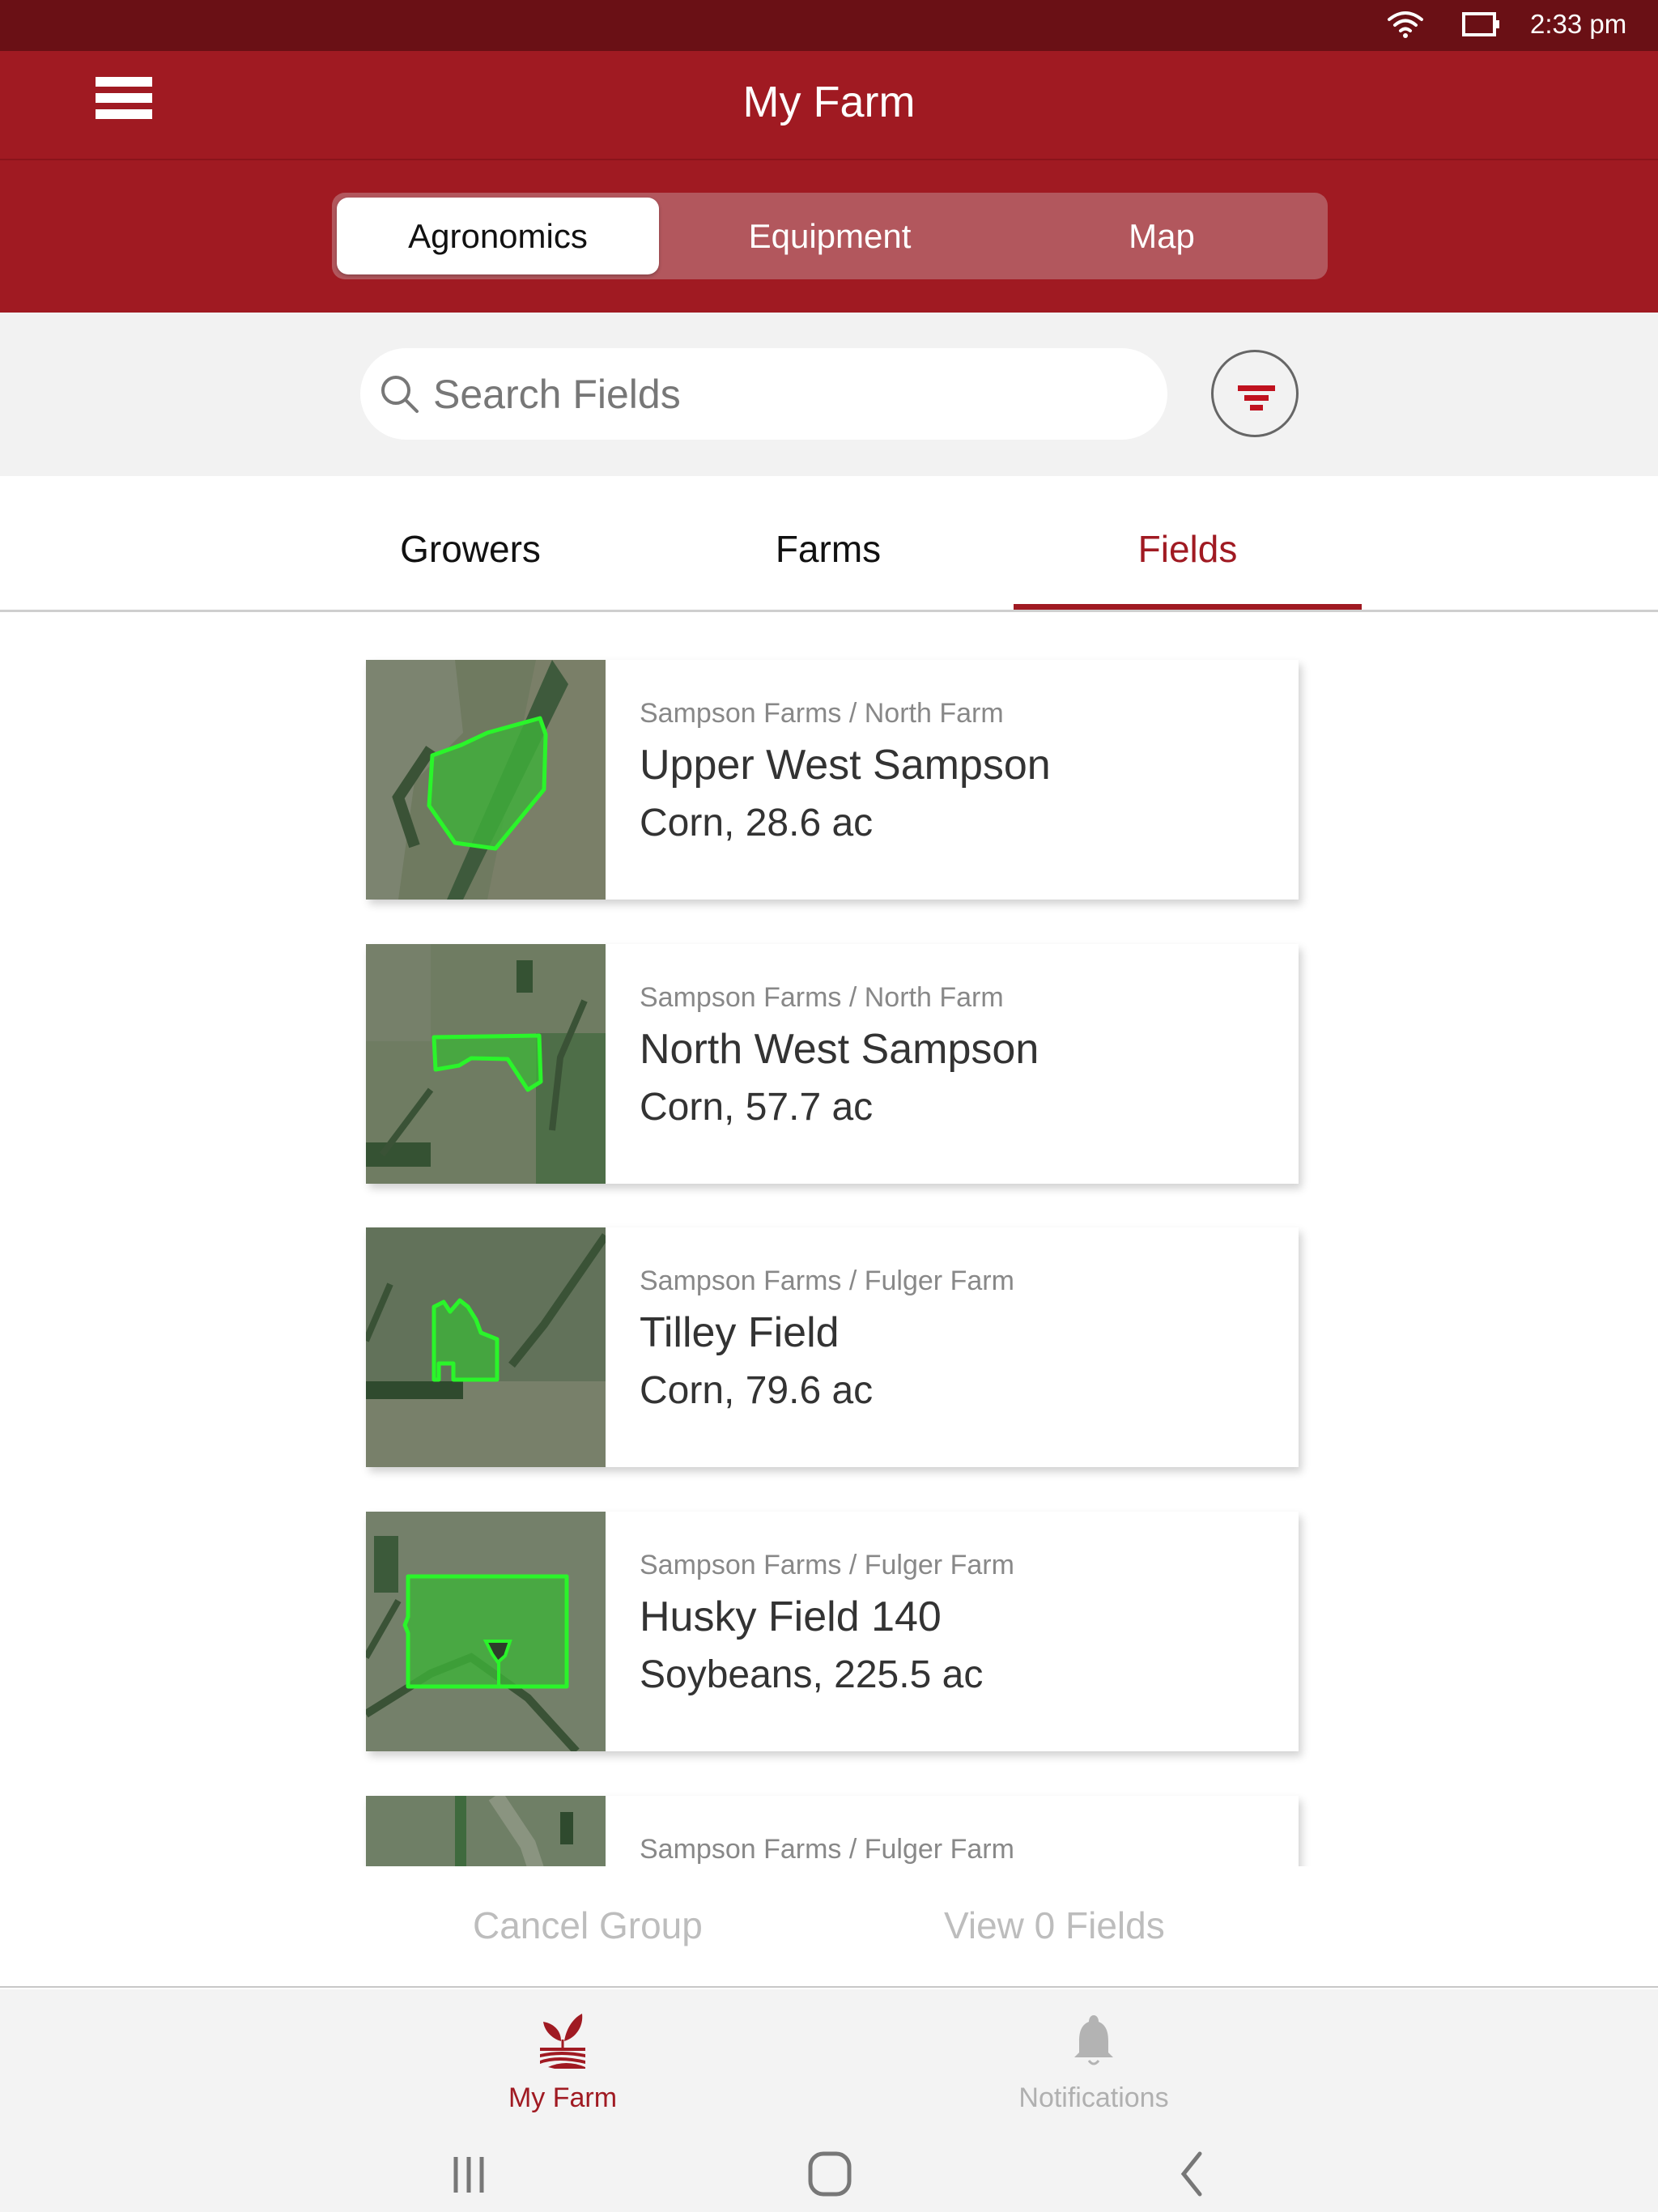 This screenshot has height=2212, width=1658. Describe the element at coordinates (812, 1675) in the screenshot. I see `field-detail: Soybeans, 225.5 ac` at that location.